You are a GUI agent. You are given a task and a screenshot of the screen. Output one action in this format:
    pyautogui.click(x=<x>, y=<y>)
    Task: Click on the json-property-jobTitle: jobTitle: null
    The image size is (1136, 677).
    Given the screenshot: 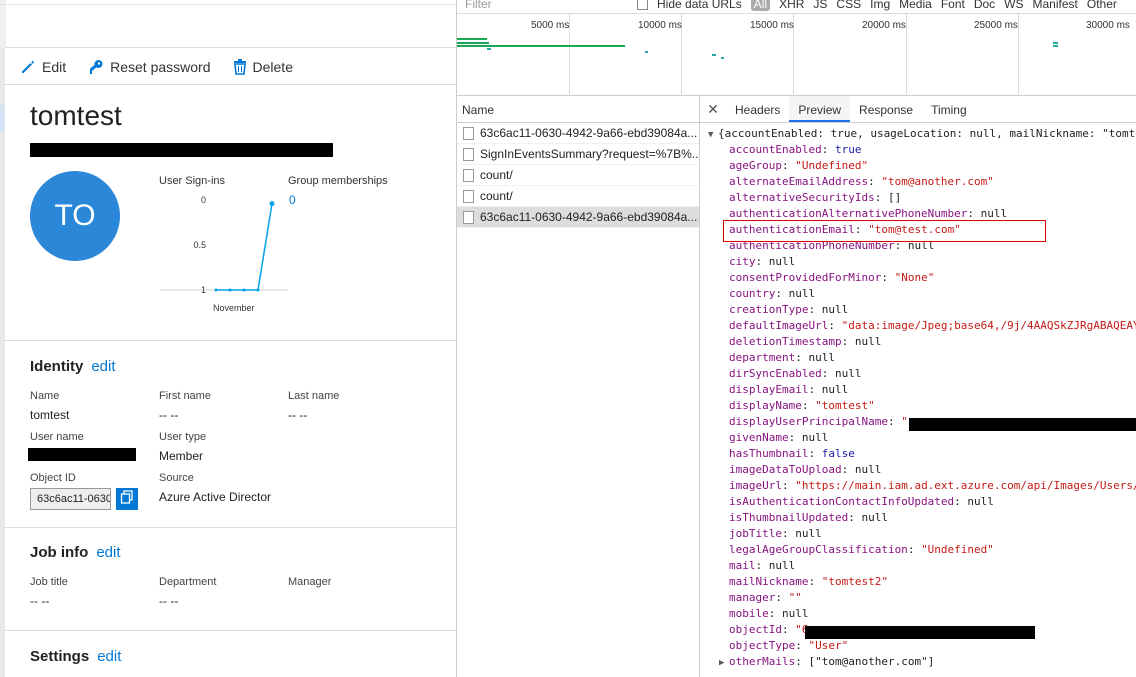 What is the action you would take?
    pyautogui.click(x=775, y=534)
    